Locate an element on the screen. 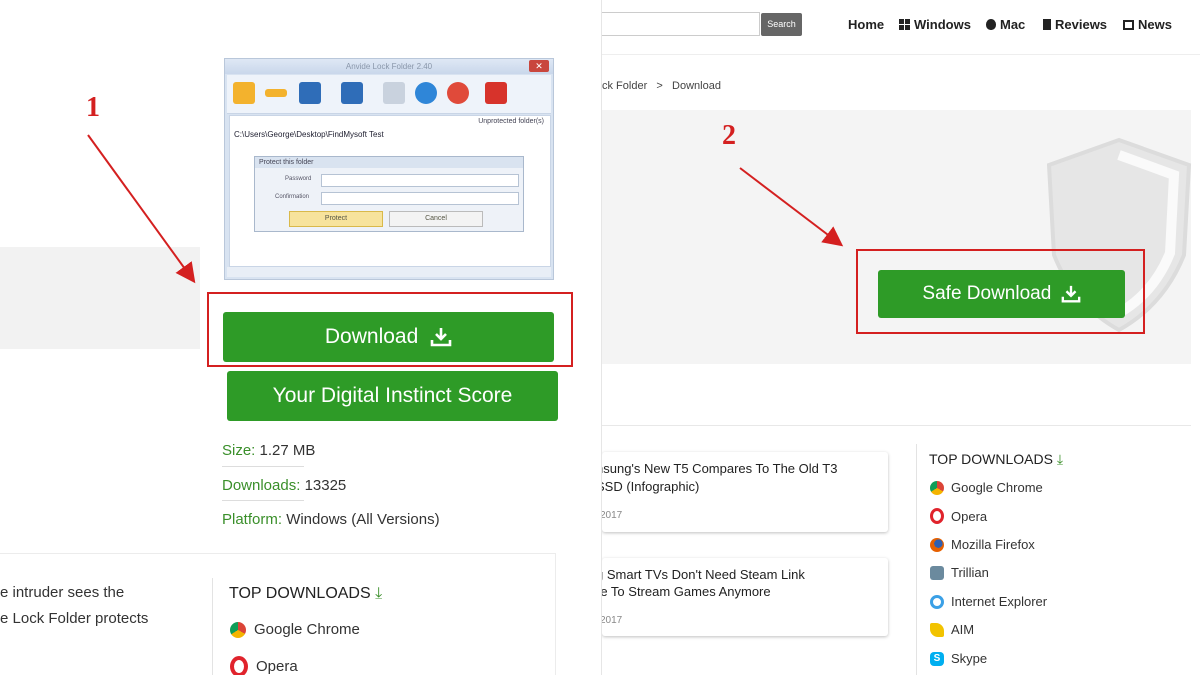  digital-instinct-score-button: Your Digital Instinct Score is located at coordinates (392, 396).